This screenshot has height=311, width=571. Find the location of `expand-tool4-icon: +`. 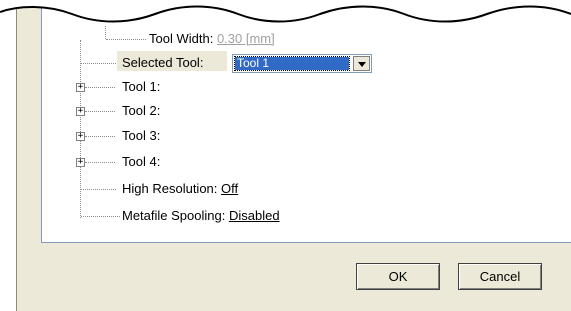

expand-tool4-icon: + is located at coordinates (80, 162).